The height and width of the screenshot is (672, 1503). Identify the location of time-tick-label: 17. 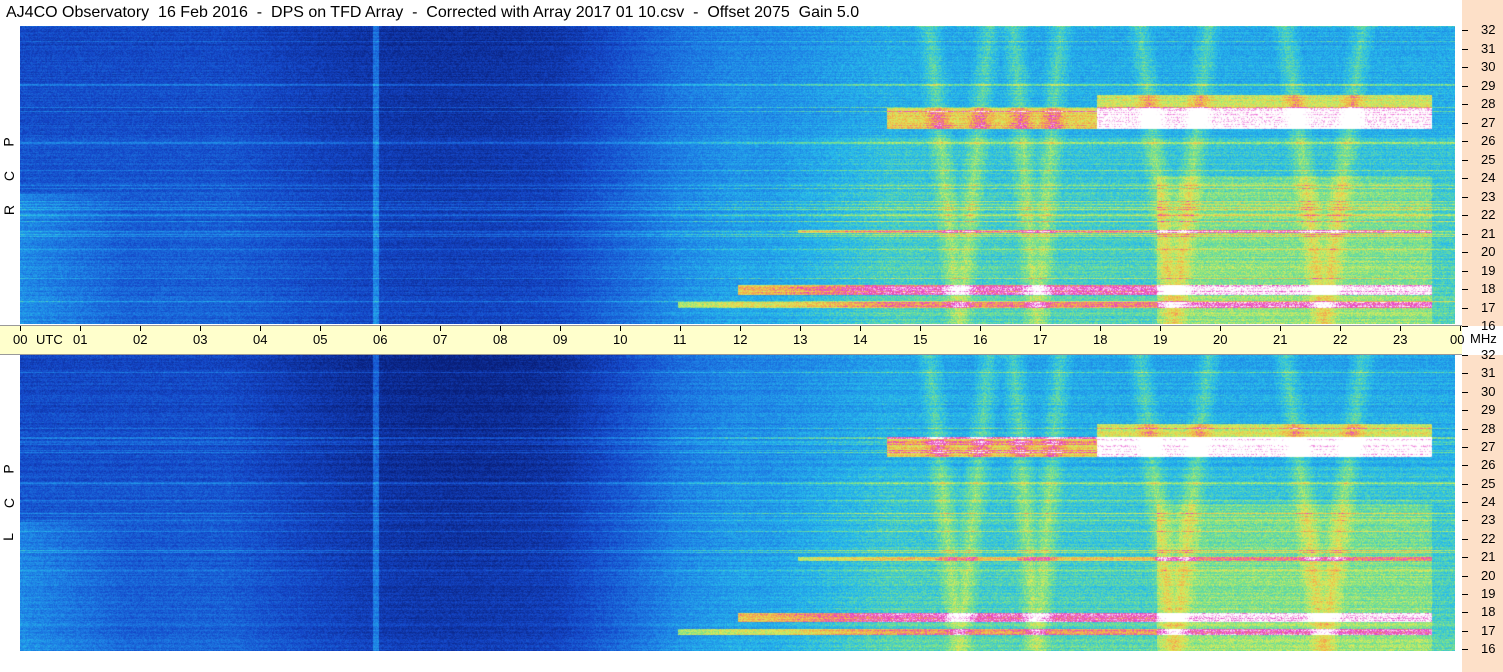
(1040, 339).